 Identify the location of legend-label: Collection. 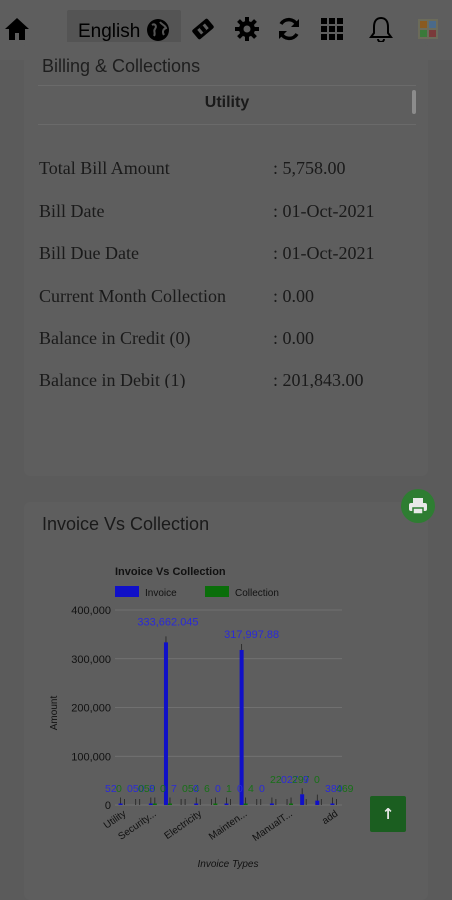
(257, 593).